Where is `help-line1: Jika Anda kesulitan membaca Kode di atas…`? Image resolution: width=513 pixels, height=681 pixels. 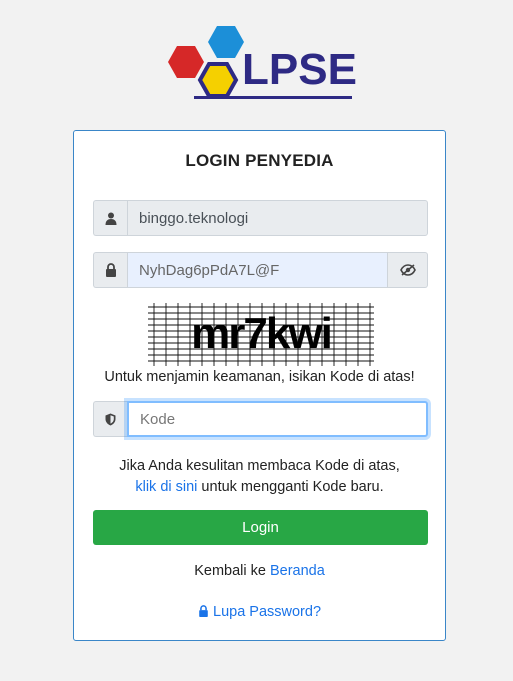
help-line1: Jika Anda kesulitan membaca Kode di atas… is located at coordinates (259, 466).